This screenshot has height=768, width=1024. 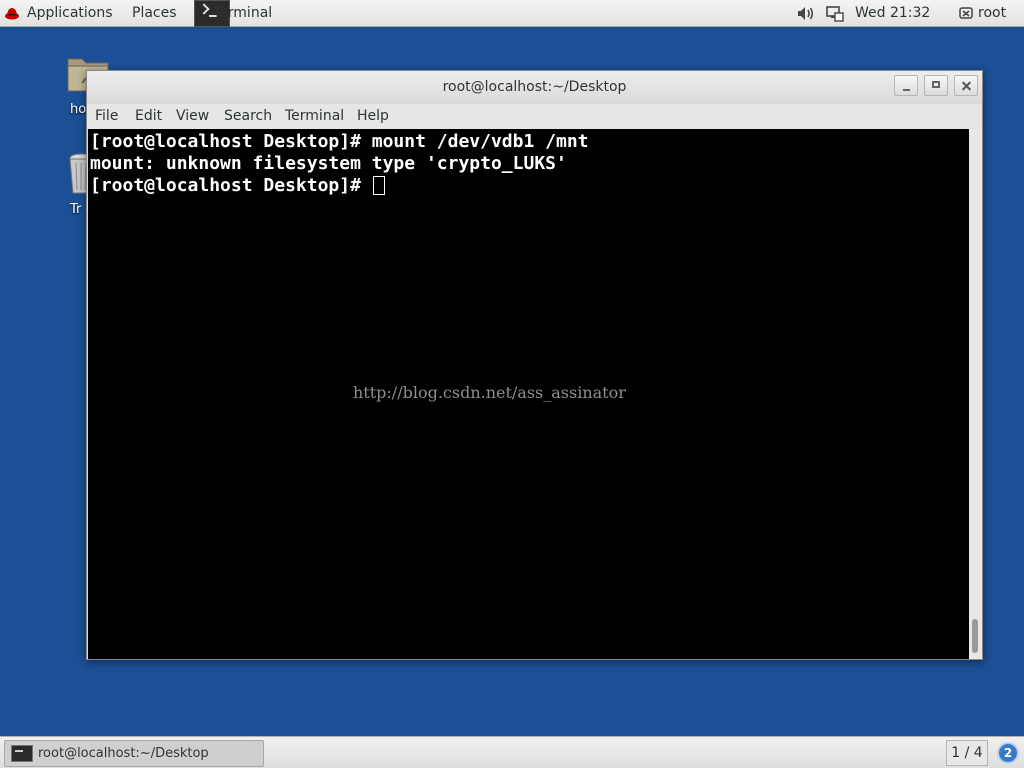 I want to click on user-menu: root, so click(x=992, y=13).